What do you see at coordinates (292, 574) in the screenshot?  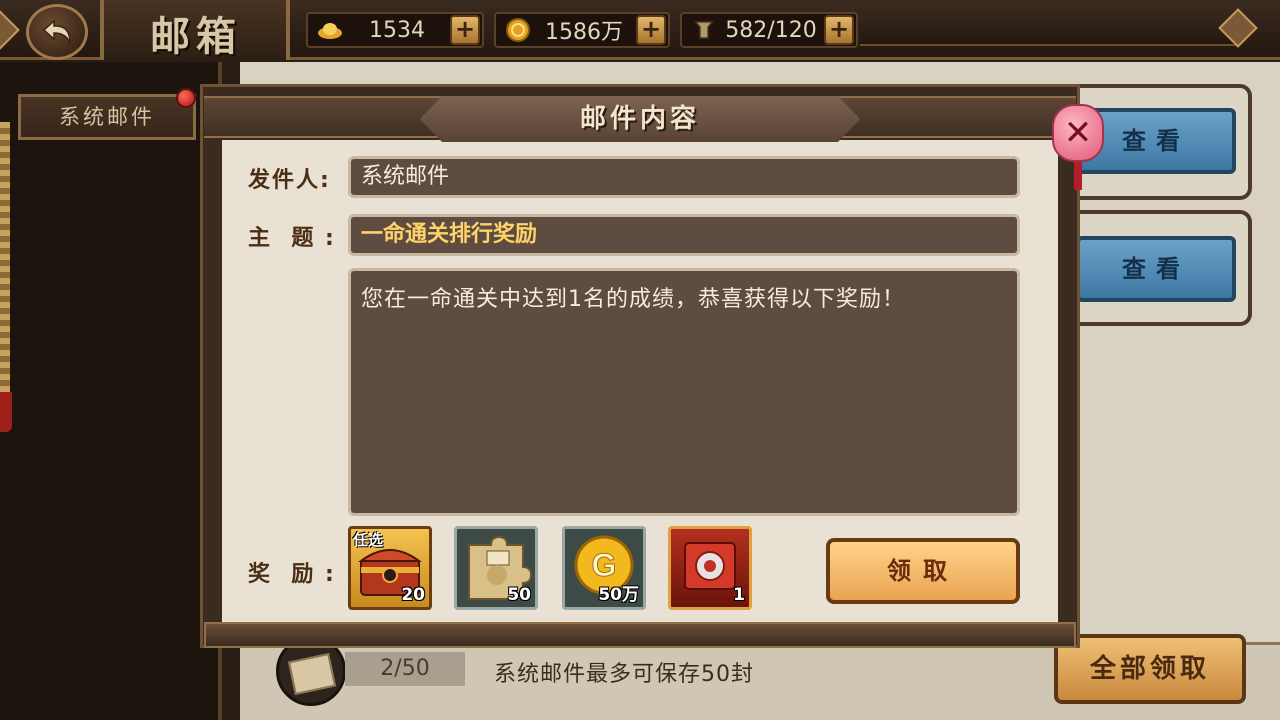 I see `rewards-label: 奖 励 :` at bounding box center [292, 574].